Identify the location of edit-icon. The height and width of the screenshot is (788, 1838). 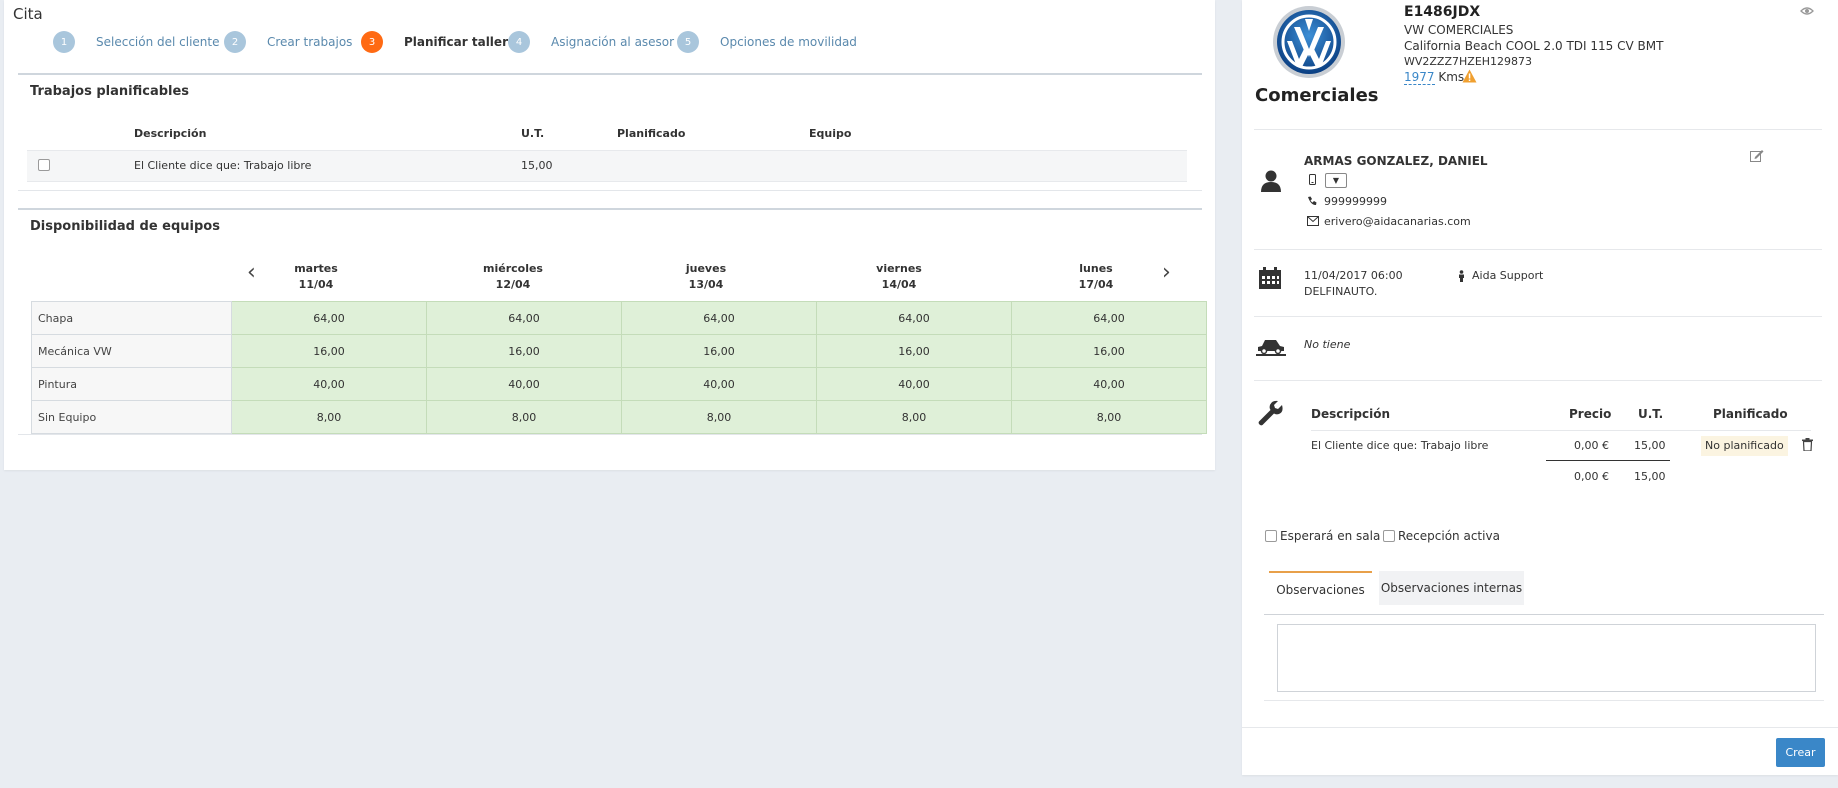
(1757, 155).